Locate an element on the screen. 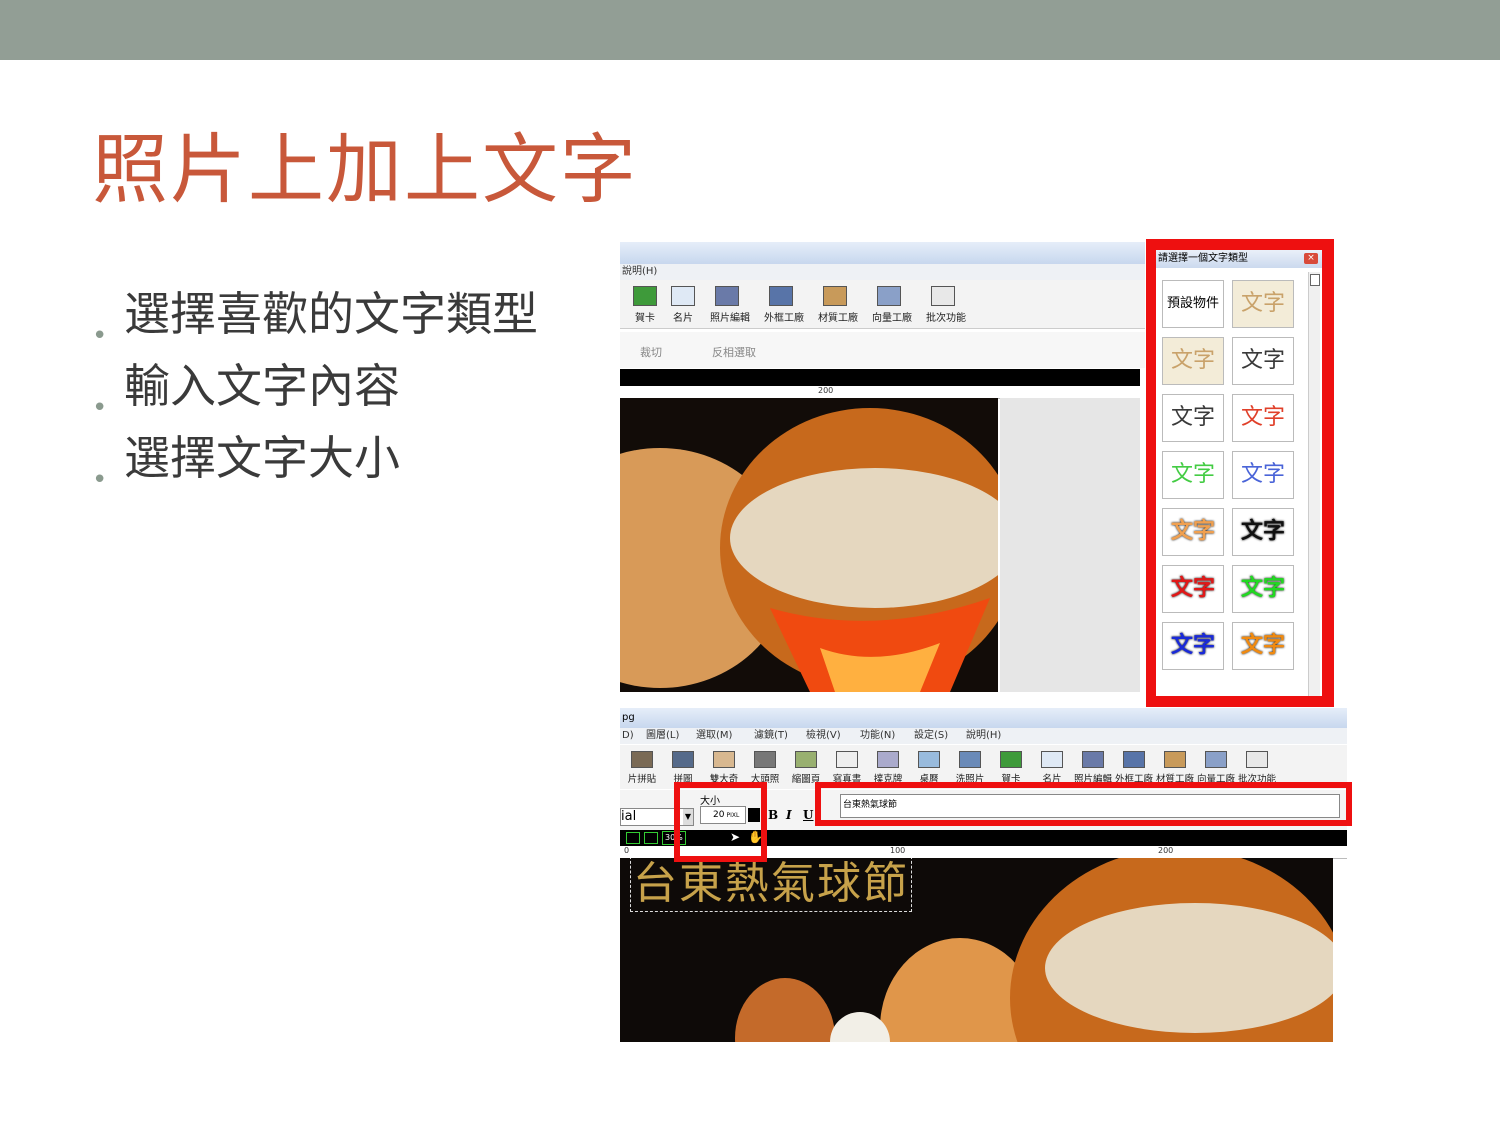 Image resolution: width=1500 pixels, height=1125 pixels. toolbar-button: 外框工廠 is located at coordinates (1134, 768).